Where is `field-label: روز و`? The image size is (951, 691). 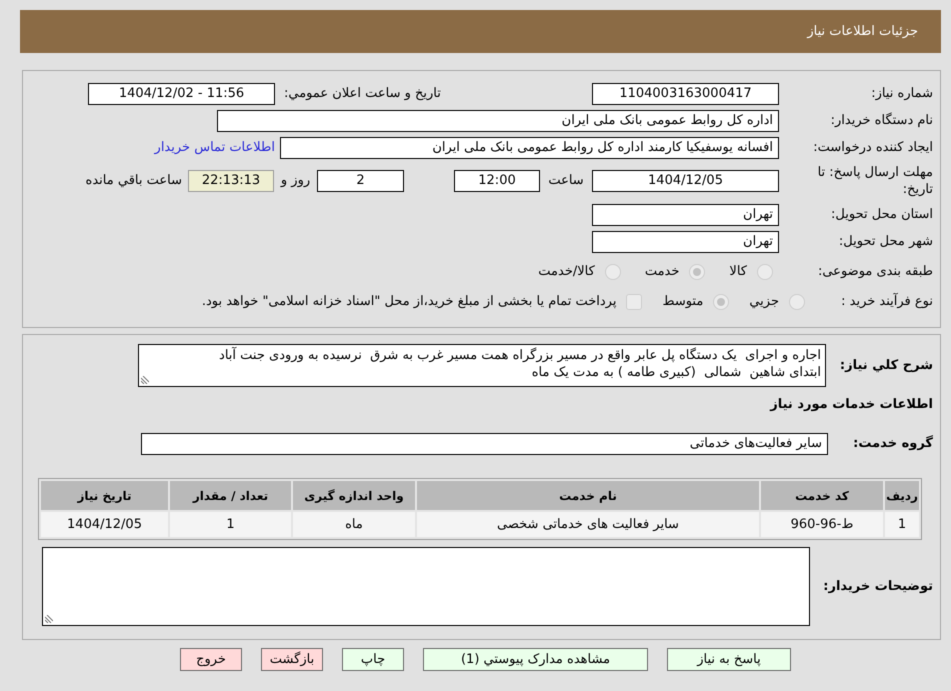
field-label: روز و is located at coordinates (295, 181).